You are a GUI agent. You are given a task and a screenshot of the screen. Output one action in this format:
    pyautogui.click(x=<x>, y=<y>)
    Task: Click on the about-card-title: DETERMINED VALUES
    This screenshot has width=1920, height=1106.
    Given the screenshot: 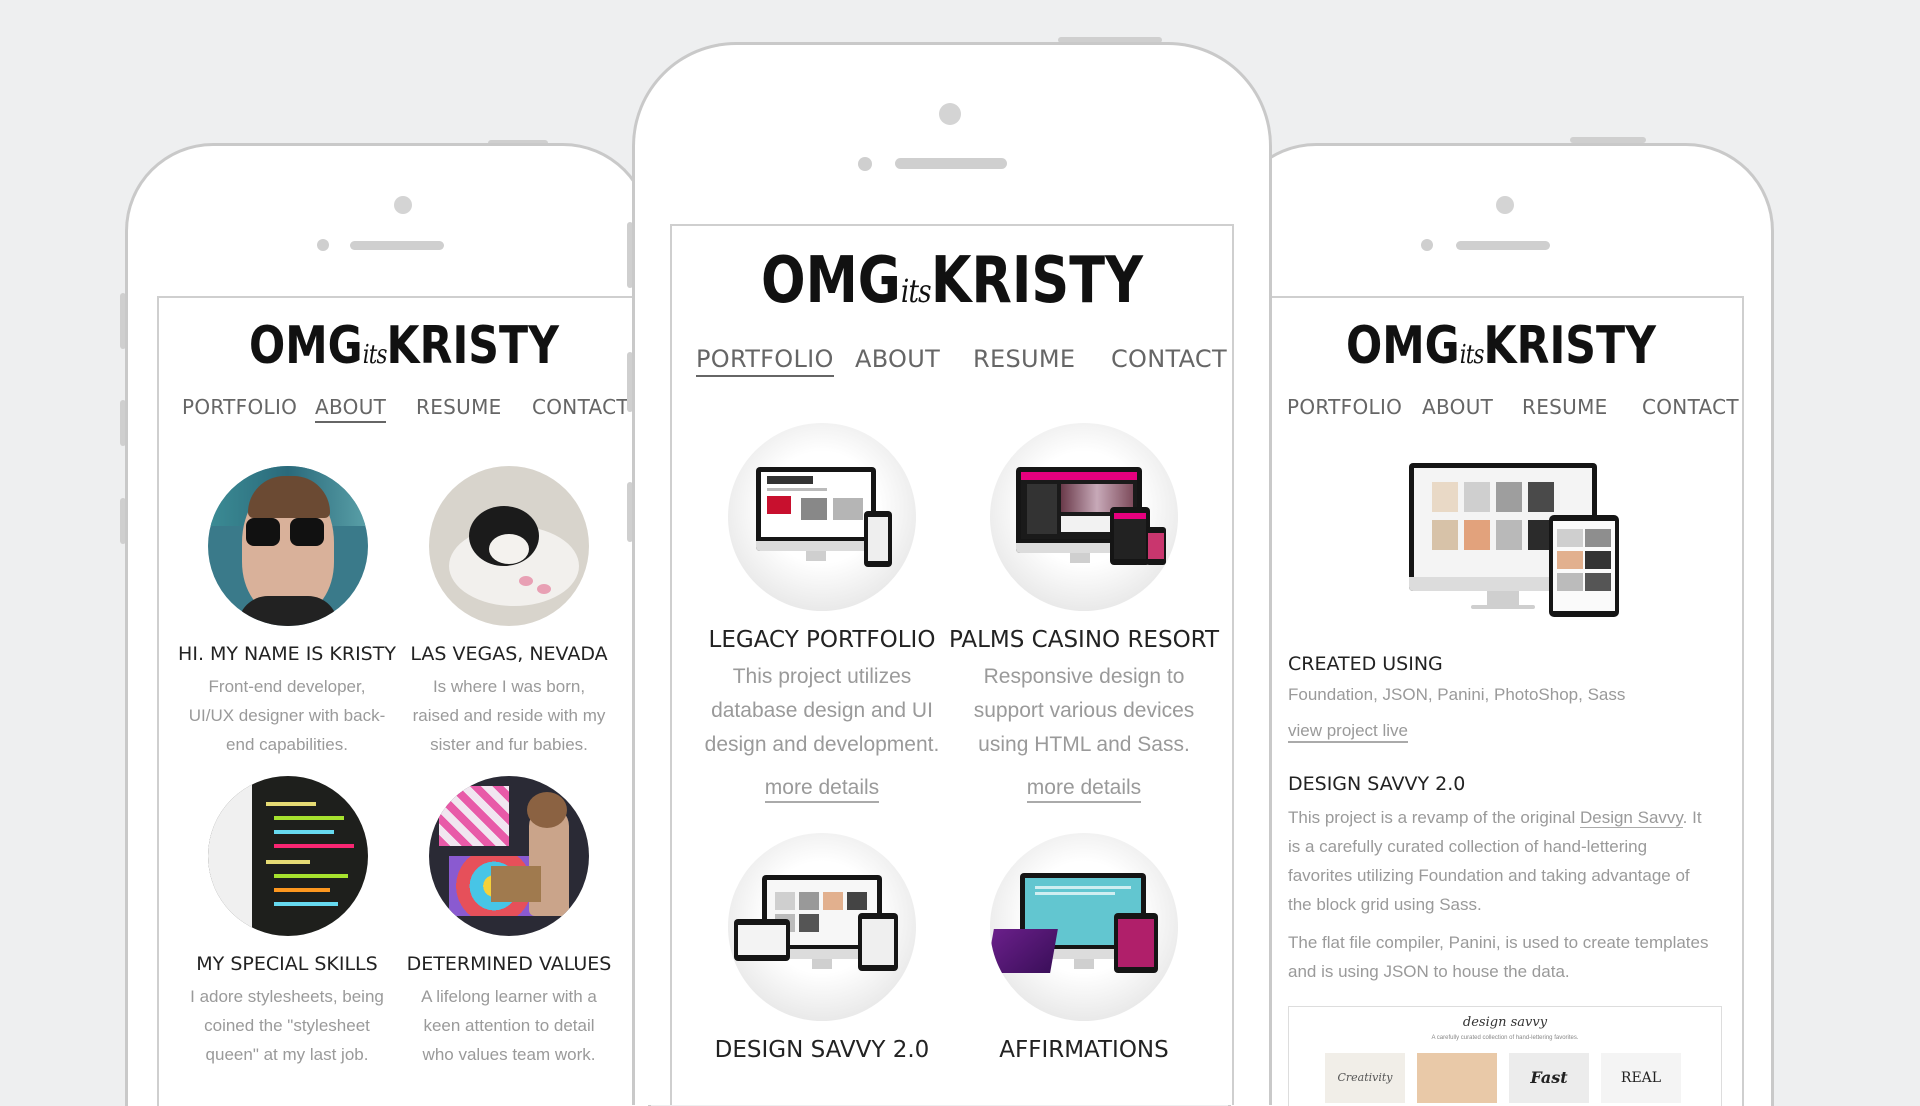 What is the action you would take?
    pyautogui.click(x=509, y=964)
    